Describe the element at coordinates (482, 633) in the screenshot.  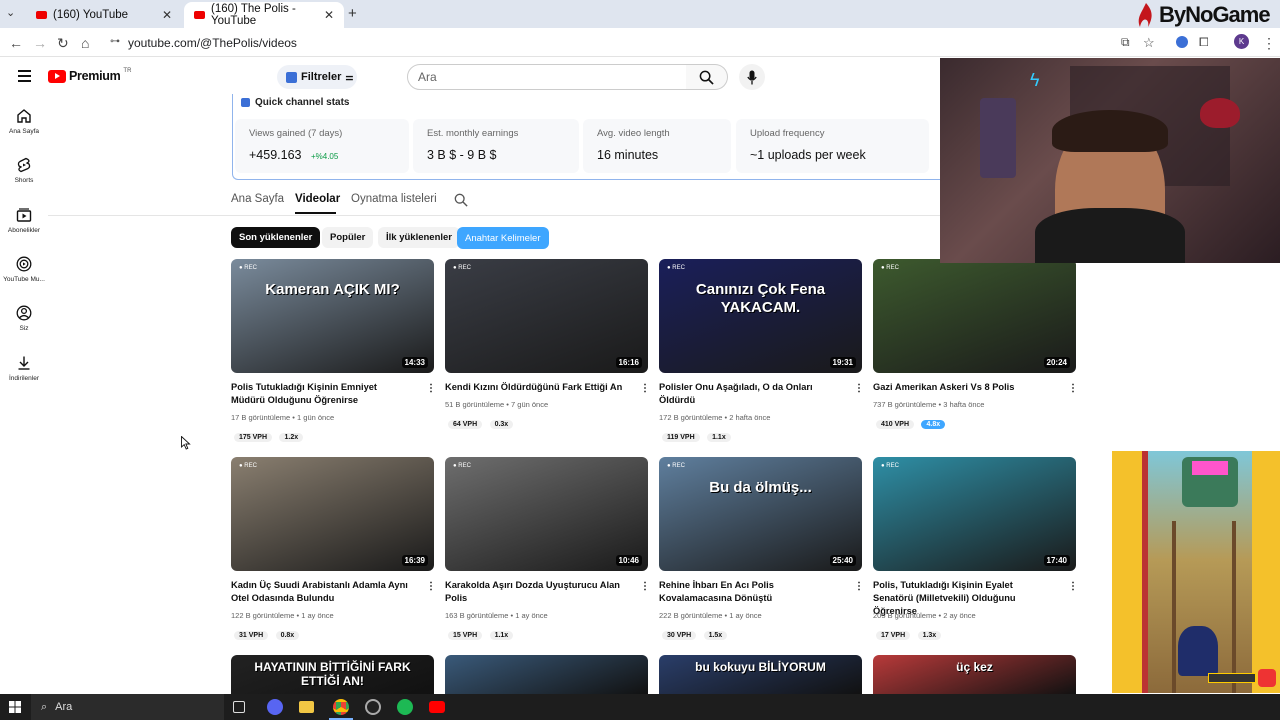
I see `vph-badges: 15 VPH 1.1x` at that location.